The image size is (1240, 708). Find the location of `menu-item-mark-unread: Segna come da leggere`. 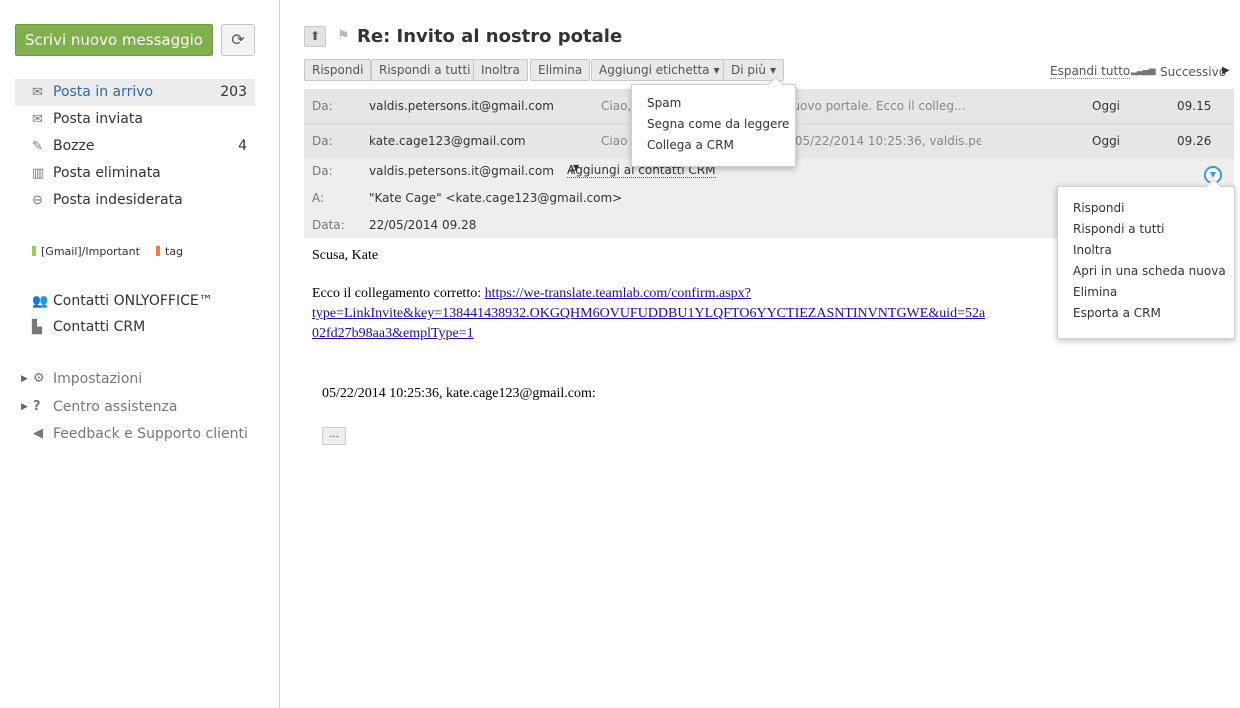

menu-item-mark-unread: Segna come da leggere is located at coordinates (718, 124).